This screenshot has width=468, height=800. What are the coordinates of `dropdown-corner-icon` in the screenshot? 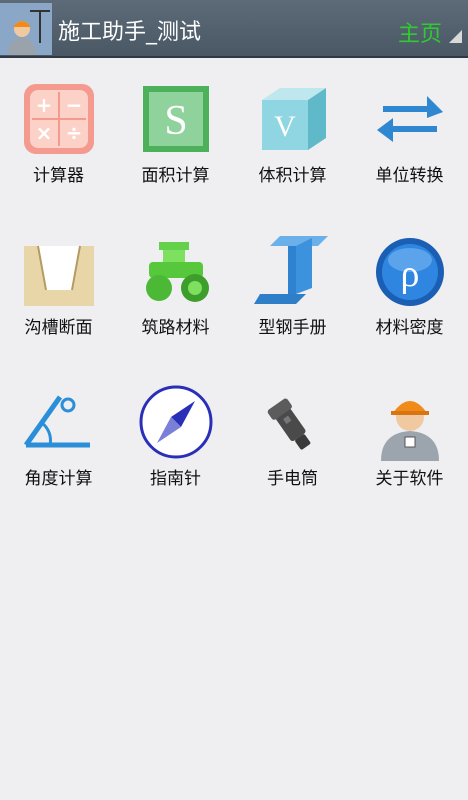 It's located at (455, 36).